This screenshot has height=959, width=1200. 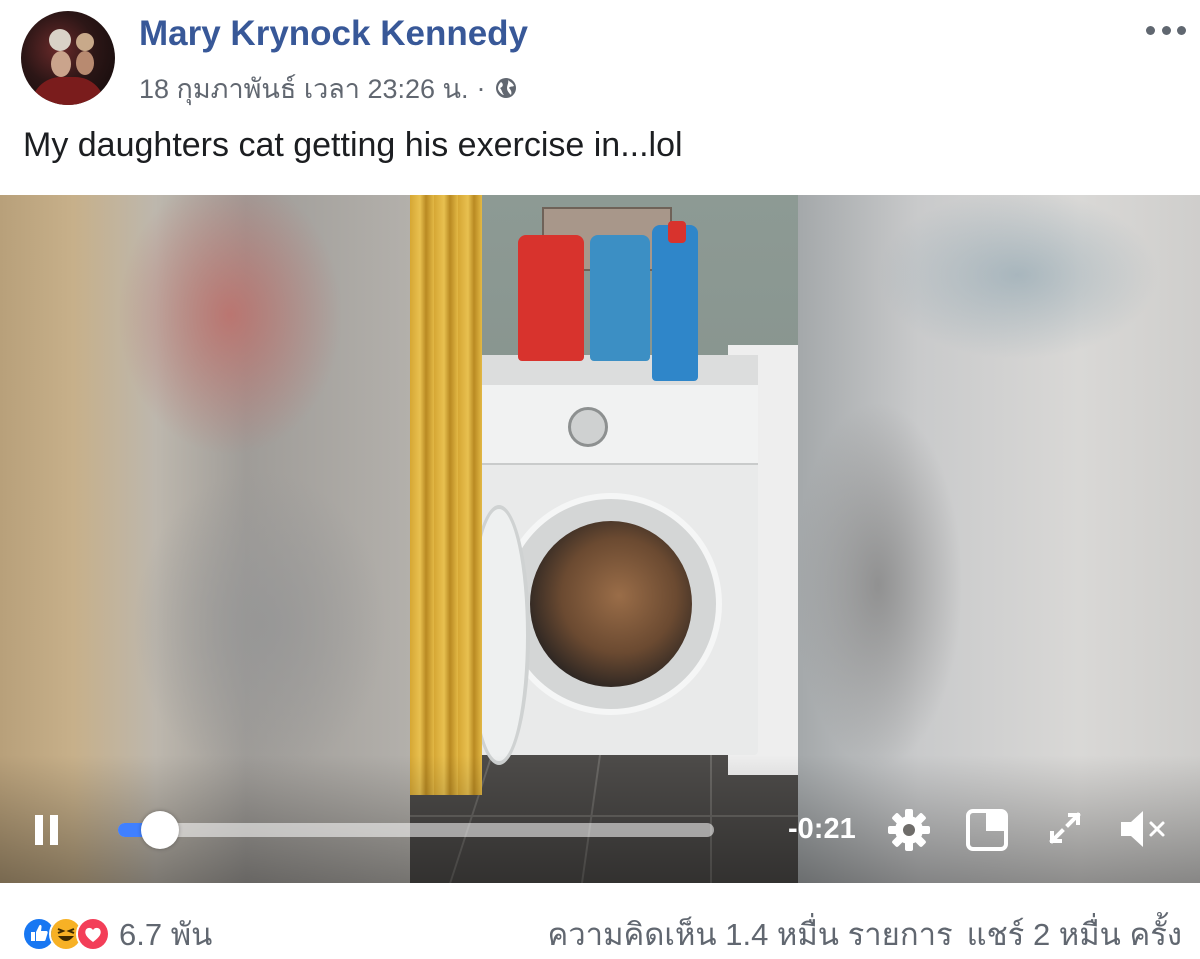 What do you see at coordinates (1143, 829) in the screenshot?
I see `volume-muted-icon` at bounding box center [1143, 829].